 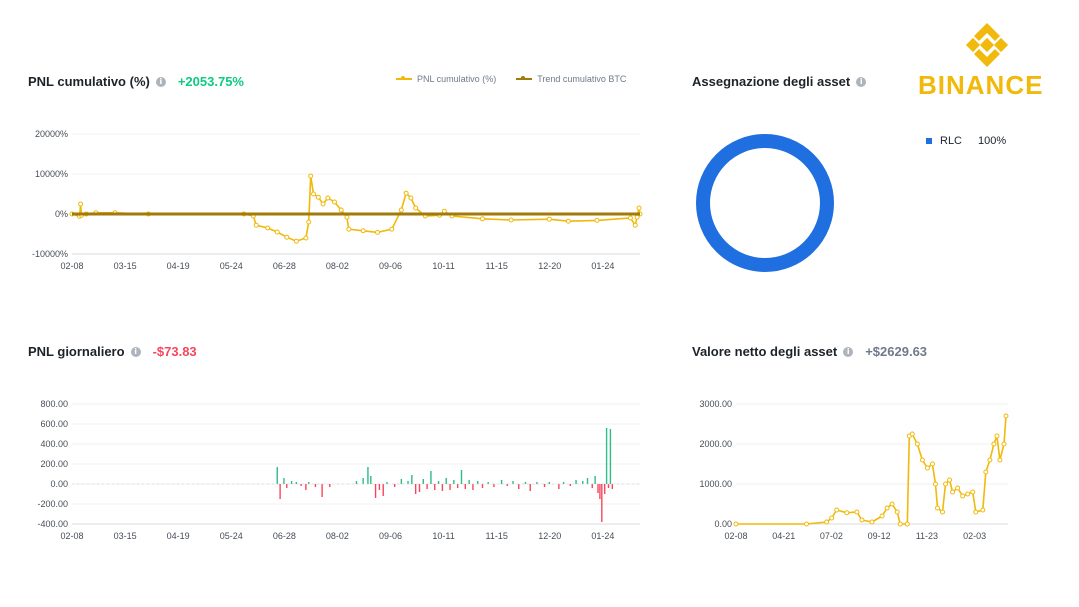 I want to click on x-tick-label: 04-21, so click(x=783, y=536).